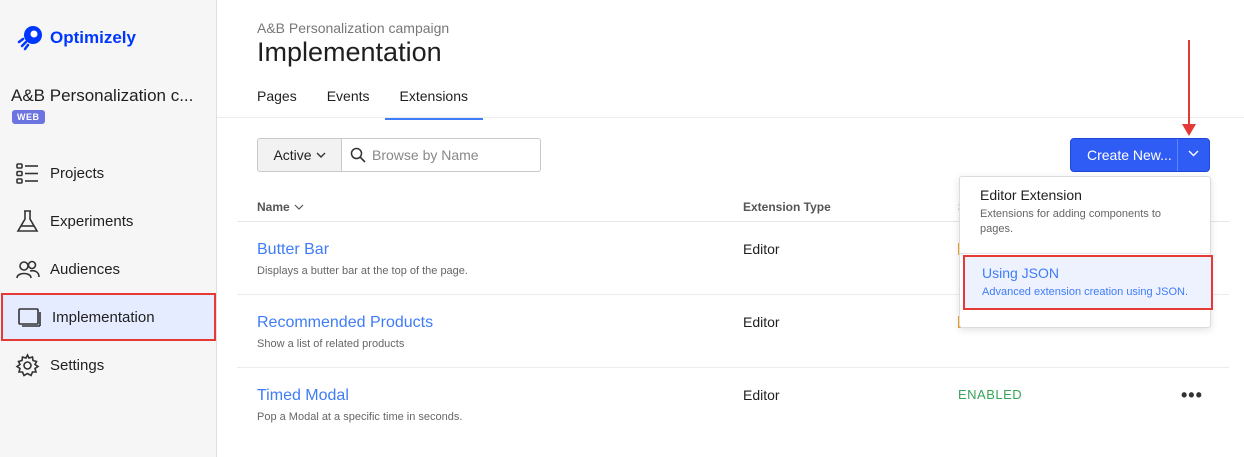  What do you see at coordinates (27, 220) in the screenshot?
I see `flask-icon` at bounding box center [27, 220].